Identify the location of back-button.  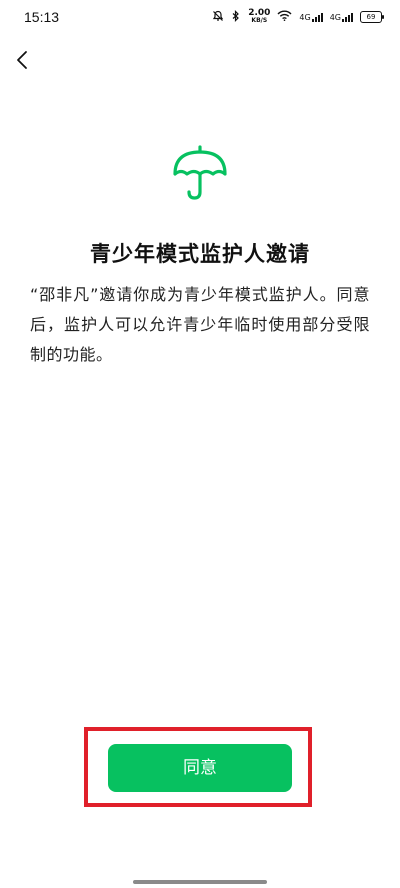
(22, 60).